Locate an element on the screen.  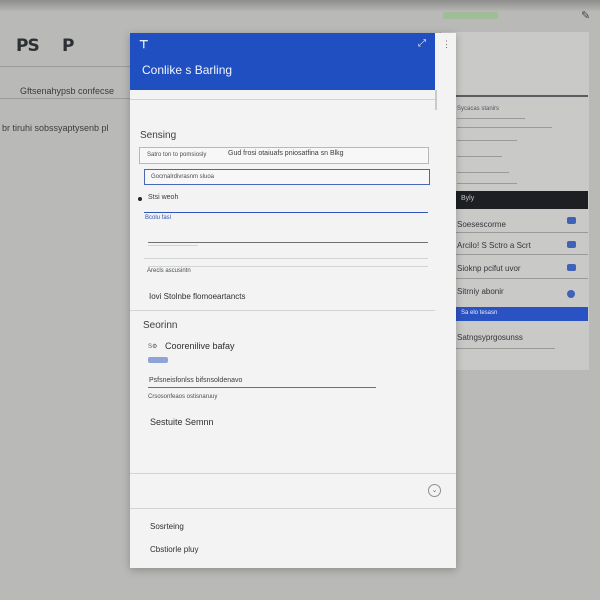
description-text: Psfsneisfonlss bifsnsoldenavo is located at coordinates (196, 380).